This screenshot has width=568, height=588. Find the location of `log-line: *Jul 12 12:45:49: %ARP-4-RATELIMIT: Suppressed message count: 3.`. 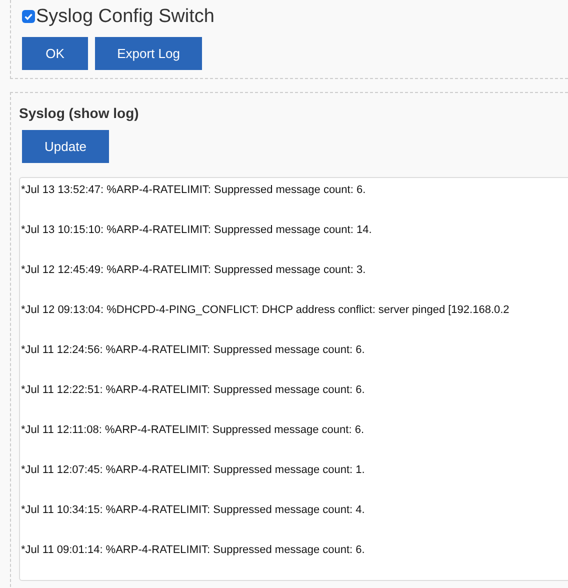

log-line: *Jul 12 12:45:49: %ARP-4-RATELIMIT: Suppressed message count: 3. is located at coordinates (193, 270).